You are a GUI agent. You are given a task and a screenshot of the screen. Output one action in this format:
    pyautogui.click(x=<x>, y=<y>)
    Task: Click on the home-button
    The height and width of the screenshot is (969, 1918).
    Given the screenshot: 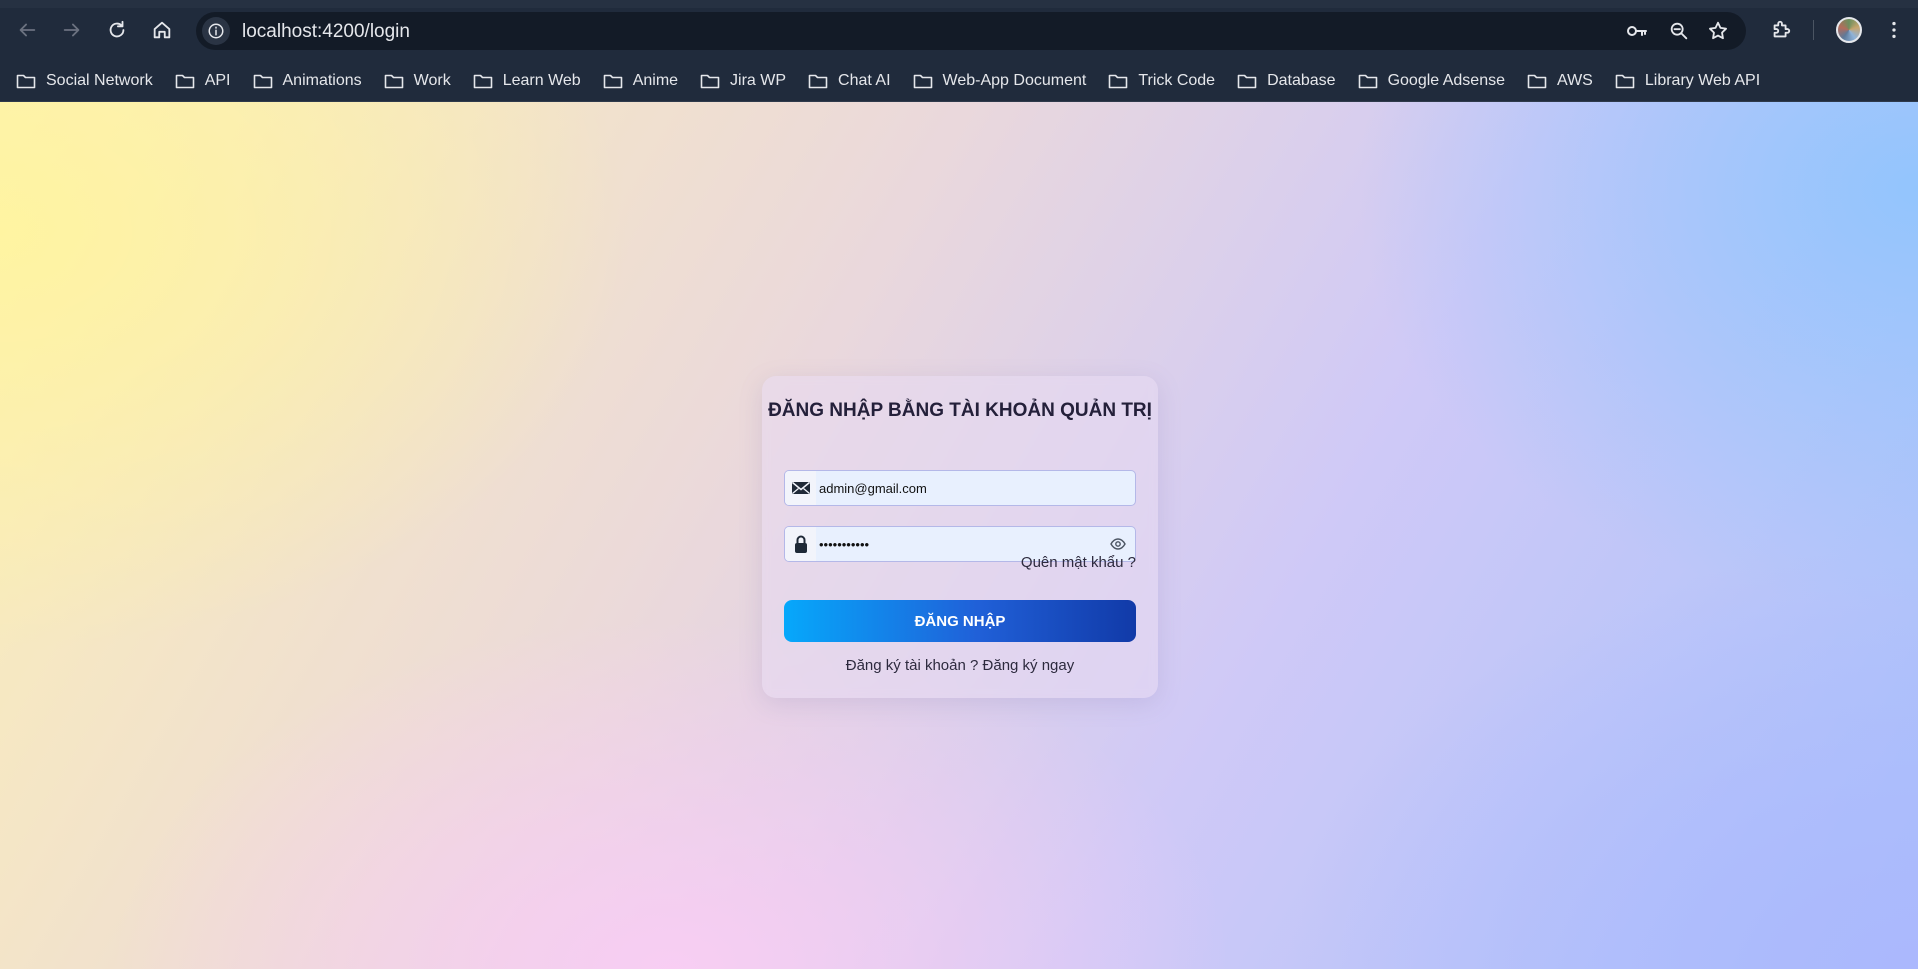 What is the action you would take?
    pyautogui.click(x=162, y=30)
    